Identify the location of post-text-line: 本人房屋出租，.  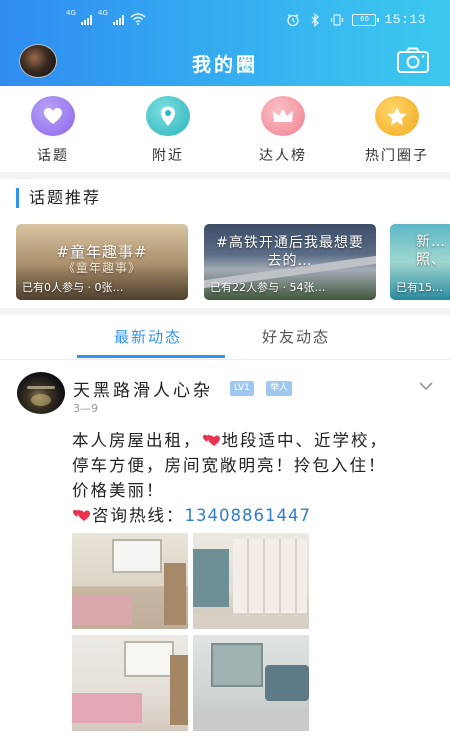
(137, 440).